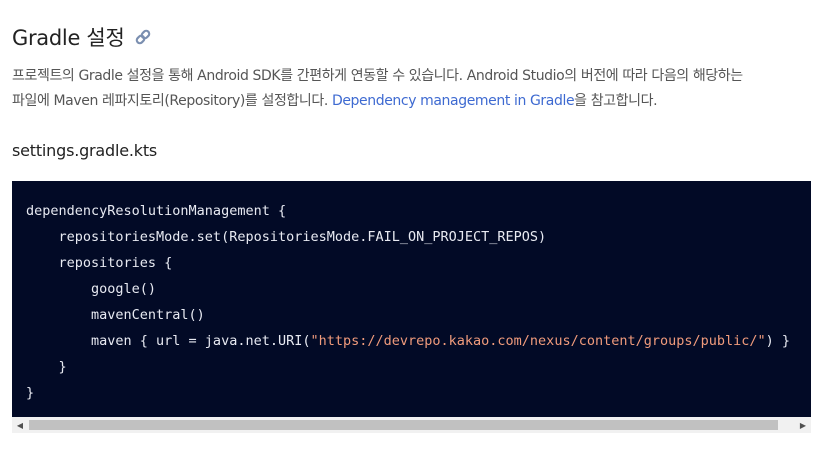 The image size is (828, 458). What do you see at coordinates (172, 101) in the screenshot?
I see `description-text: 파일에 Maven 레파지토리(Repository)를 설정합니다.` at bounding box center [172, 101].